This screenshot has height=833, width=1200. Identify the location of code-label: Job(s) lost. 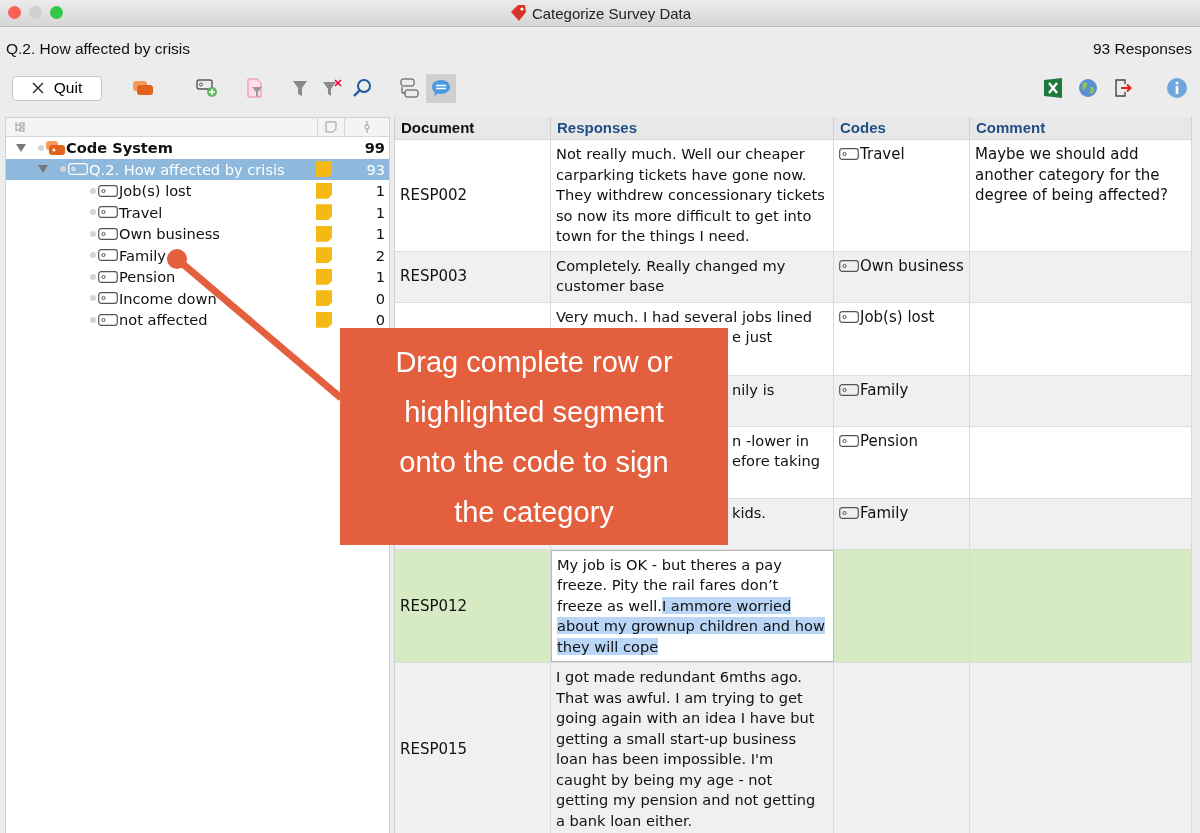
(897, 316).